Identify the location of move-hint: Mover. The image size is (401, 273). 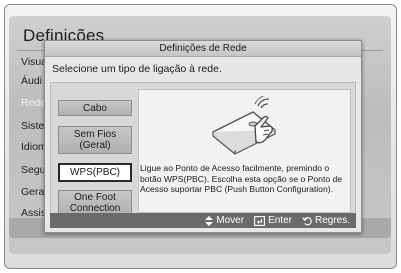
(224, 220).